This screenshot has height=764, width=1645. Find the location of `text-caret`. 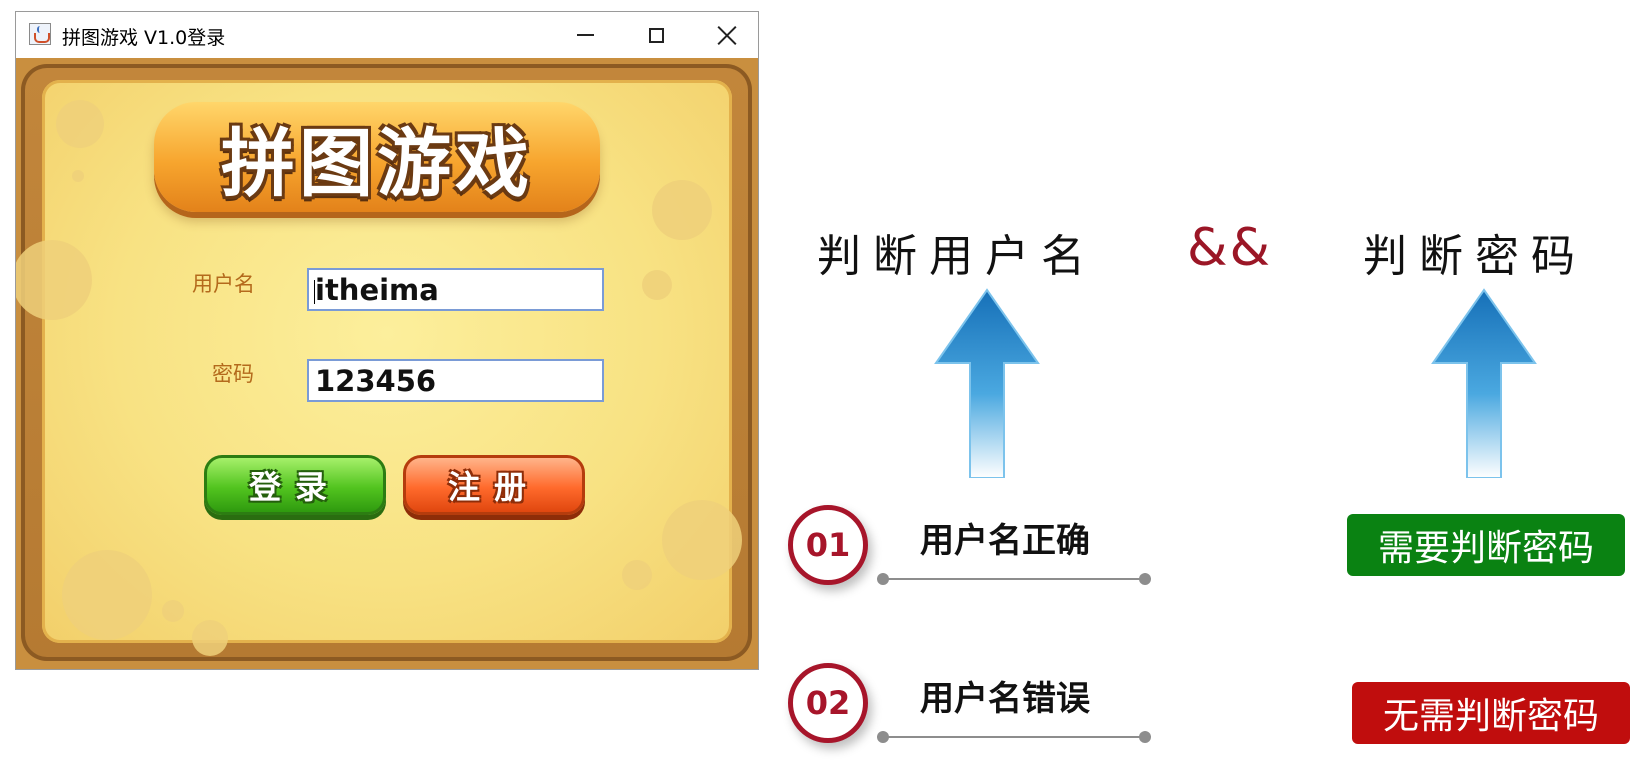

text-caret is located at coordinates (314, 292).